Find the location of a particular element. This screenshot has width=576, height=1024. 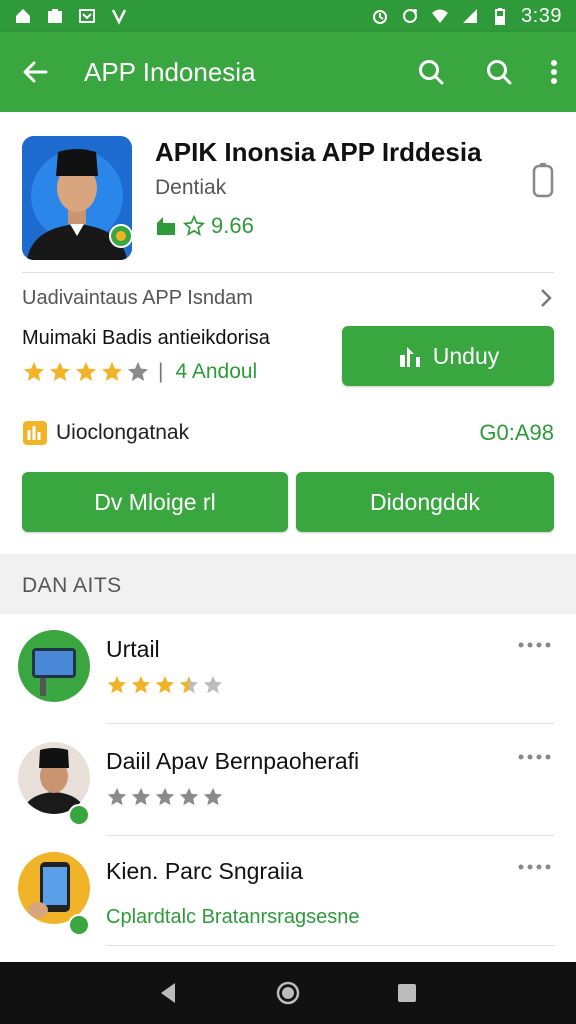

system-nav-bar is located at coordinates (288, 993).